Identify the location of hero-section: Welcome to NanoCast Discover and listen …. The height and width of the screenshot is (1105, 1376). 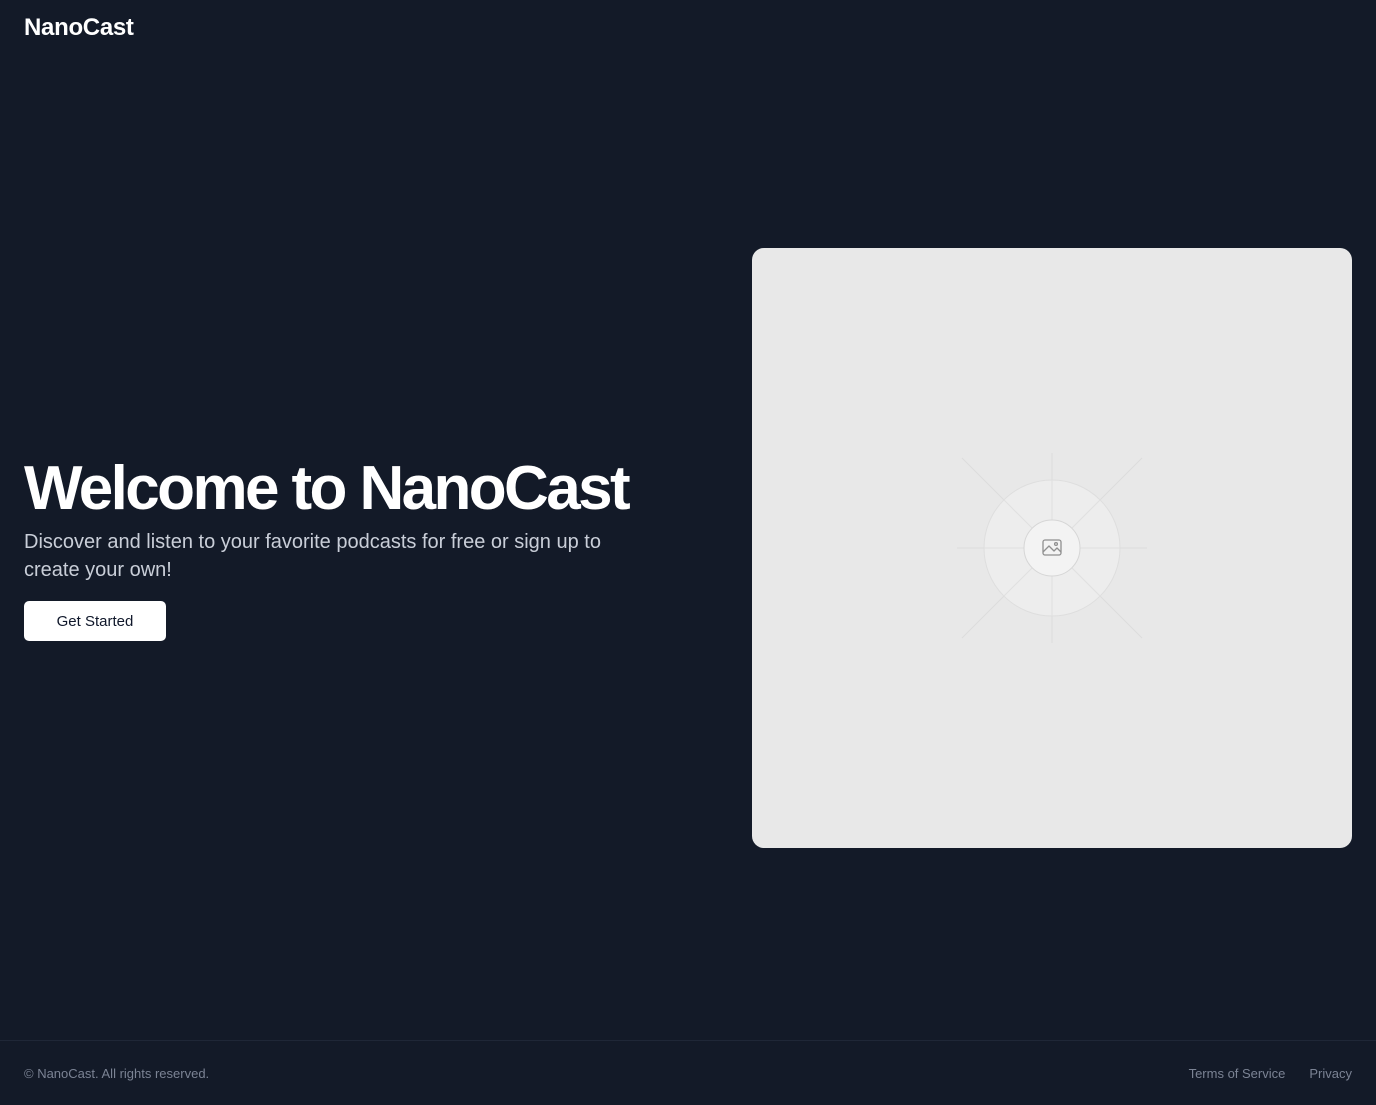
(334, 548).